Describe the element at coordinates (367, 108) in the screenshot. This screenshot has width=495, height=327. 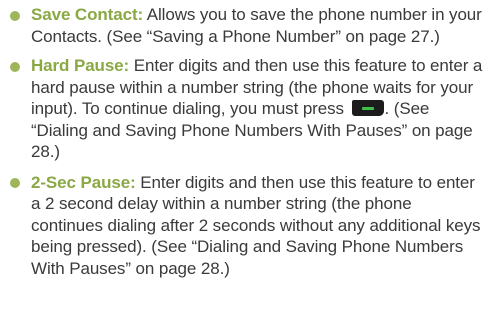
I see `send-key-icon` at that location.